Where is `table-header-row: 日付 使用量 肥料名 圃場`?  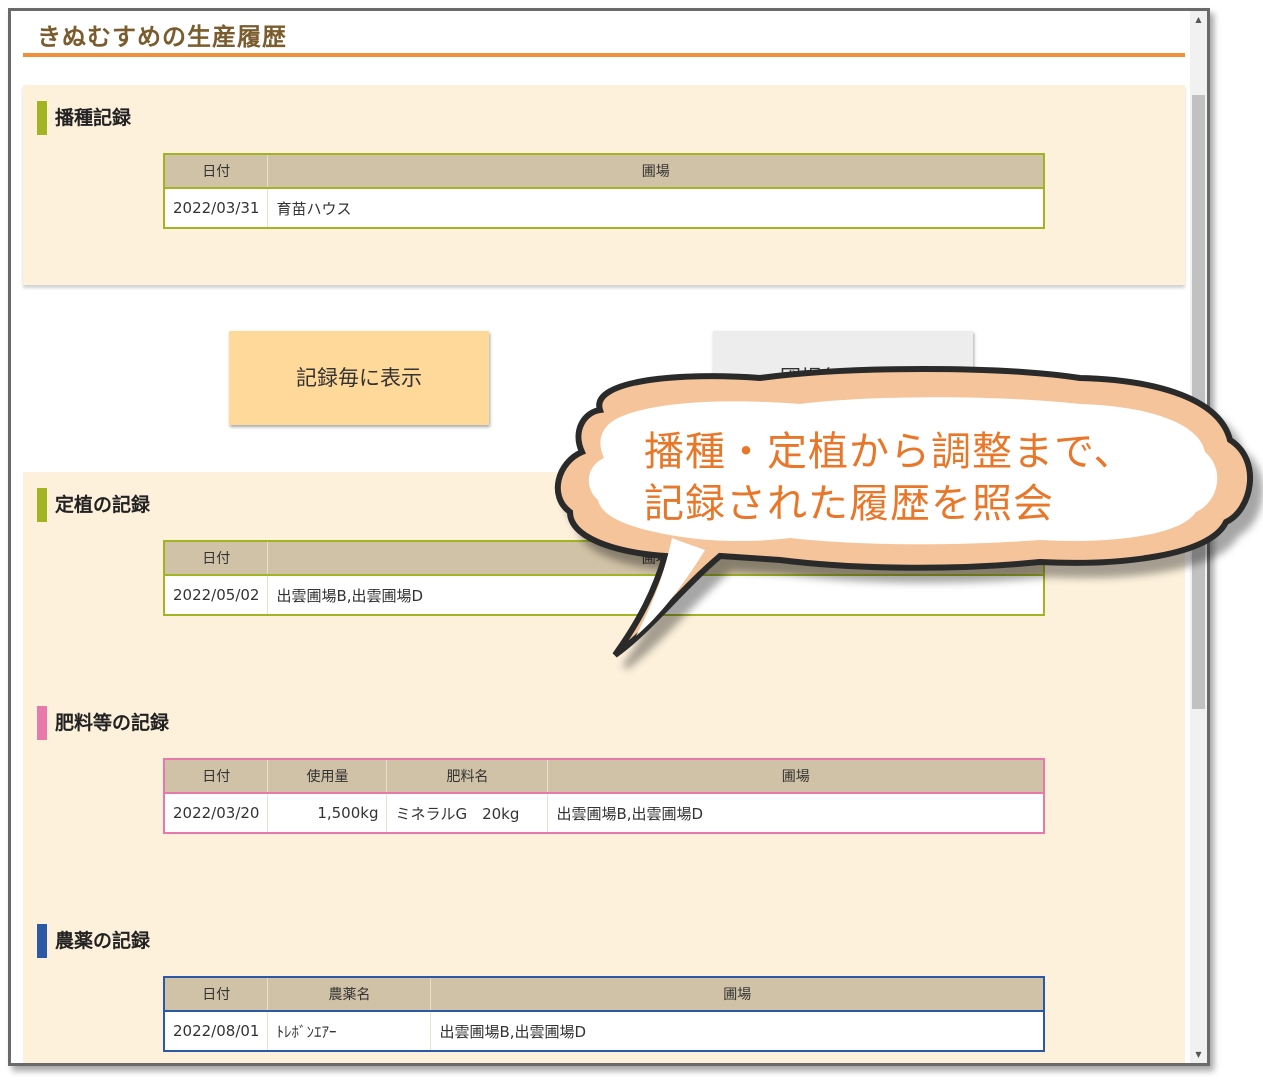 table-header-row: 日付 使用量 肥料名 圃場 is located at coordinates (604, 776).